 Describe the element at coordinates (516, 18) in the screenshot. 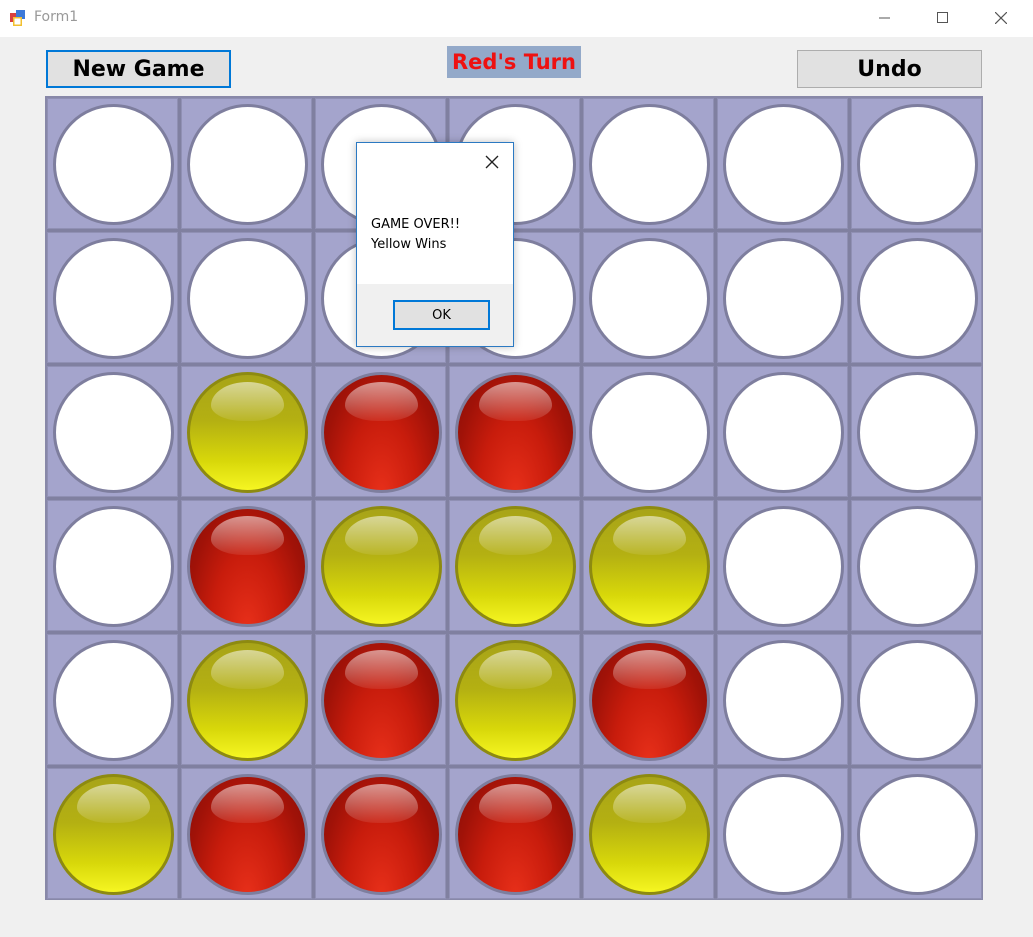

I see `title-bar: Form1` at that location.